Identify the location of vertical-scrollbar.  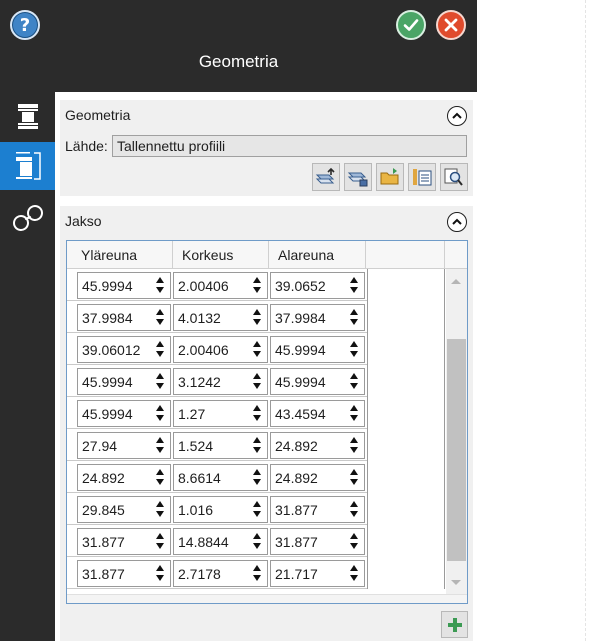
(456, 431).